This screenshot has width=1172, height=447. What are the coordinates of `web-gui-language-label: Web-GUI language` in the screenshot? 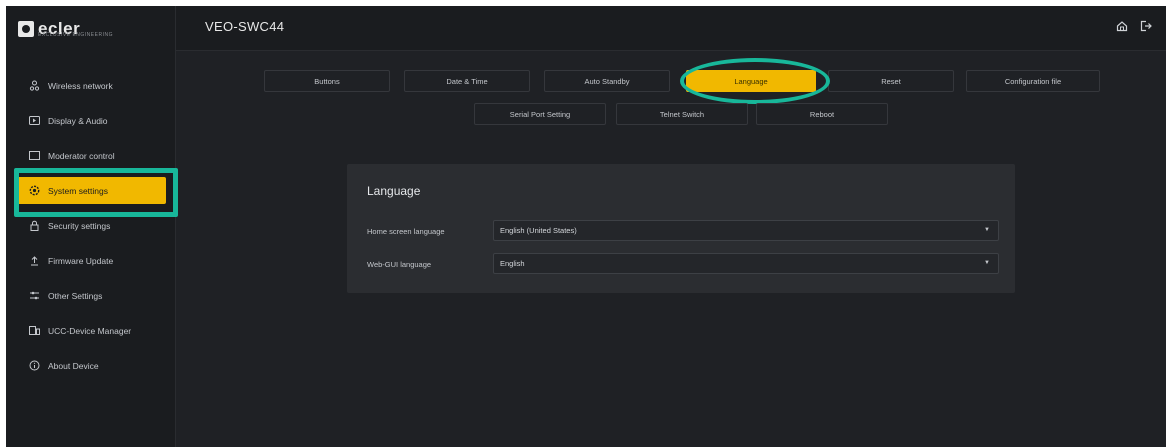 It's located at (399, 264).